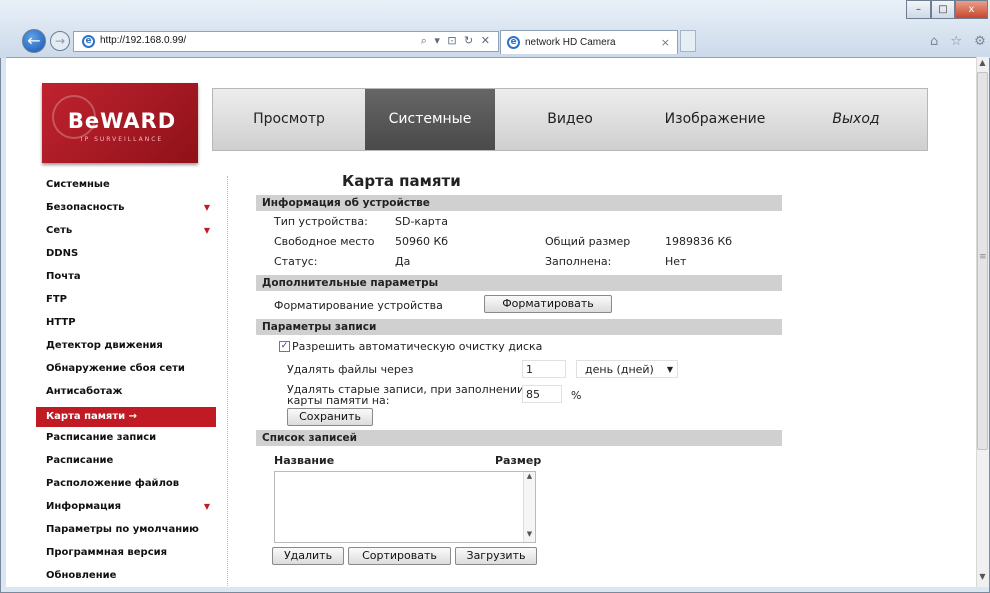 The height and width of the screenshot is (593, 990). Describe the element at coordinates (126, 281) in the screenshot. I see `sidebar-item-mail: Почта` at that location.